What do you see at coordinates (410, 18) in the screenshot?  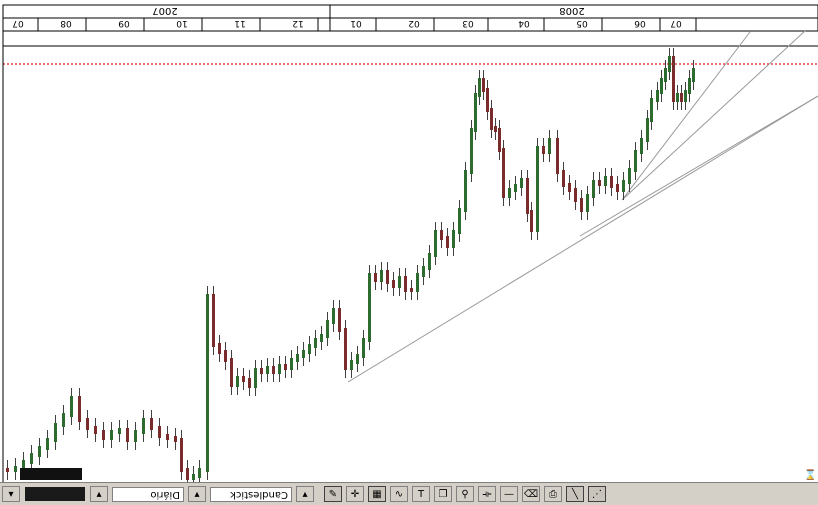 I see `time-axis: 07 08 09 10 11 12 01 02 03 04 05 06 07 2007 2008` at bounding box center [410, 18].